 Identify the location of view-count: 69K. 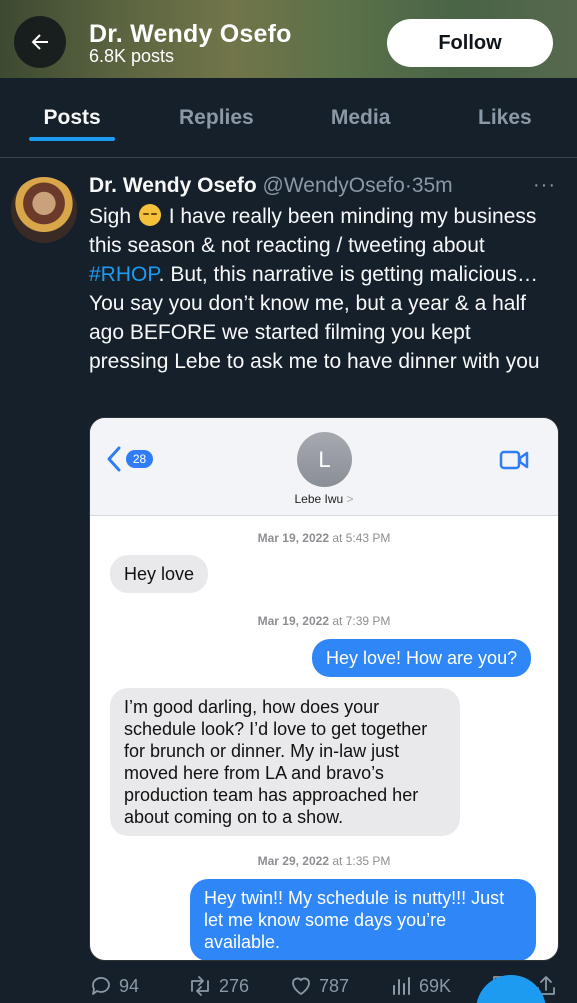
(435, 985).